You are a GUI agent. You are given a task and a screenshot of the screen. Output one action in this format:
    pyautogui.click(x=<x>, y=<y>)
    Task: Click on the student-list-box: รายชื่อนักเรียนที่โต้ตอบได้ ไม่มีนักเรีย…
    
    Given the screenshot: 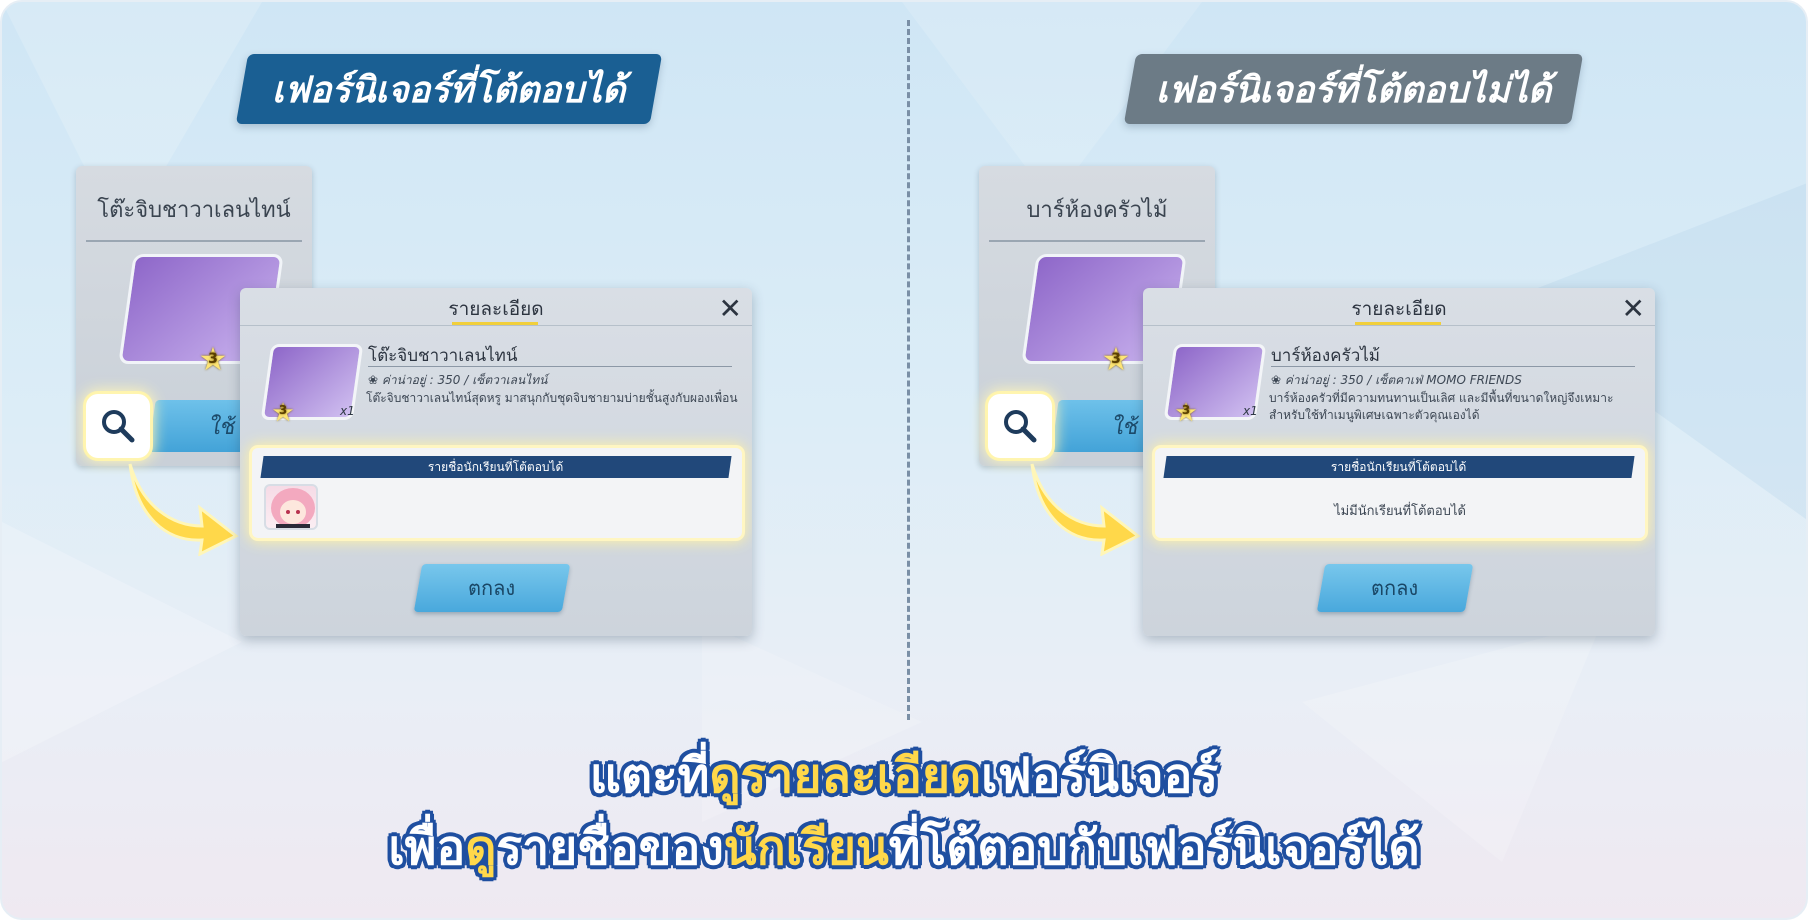 What is the action you would take?
    pyautogui.click(x=1400, y=493)
    